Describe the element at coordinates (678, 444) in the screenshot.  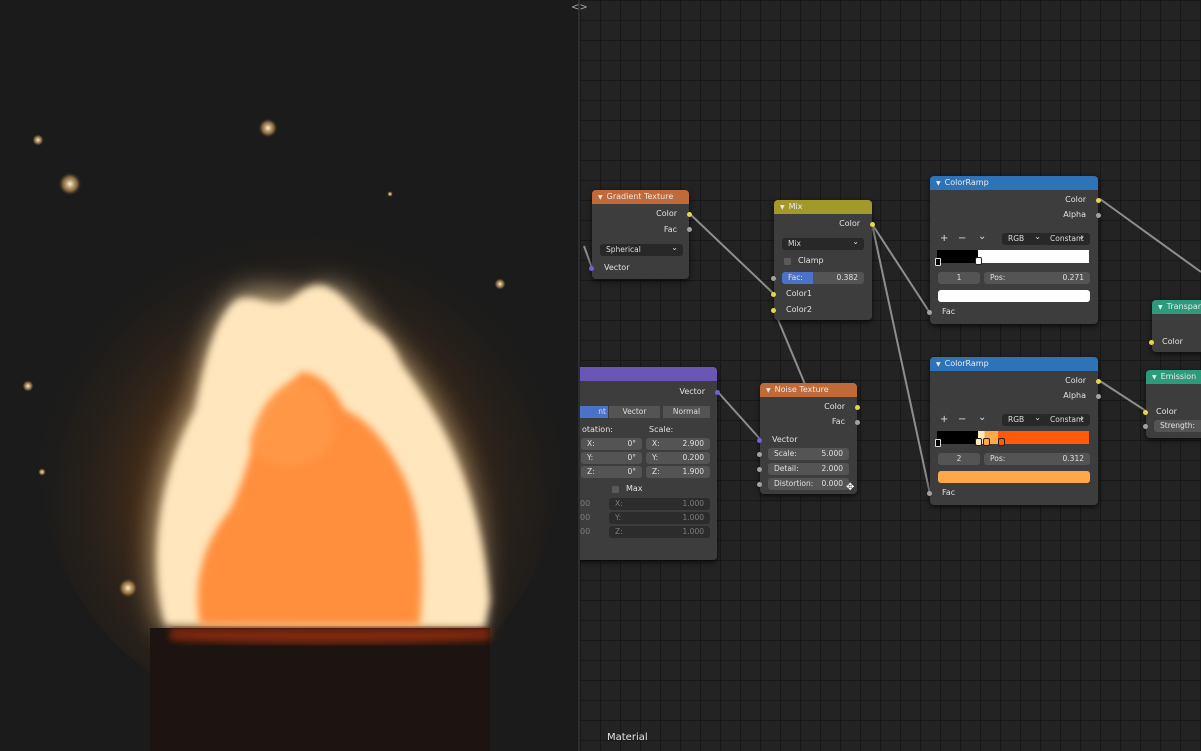
I see `scale-x-field: X: 2.900` at that location.